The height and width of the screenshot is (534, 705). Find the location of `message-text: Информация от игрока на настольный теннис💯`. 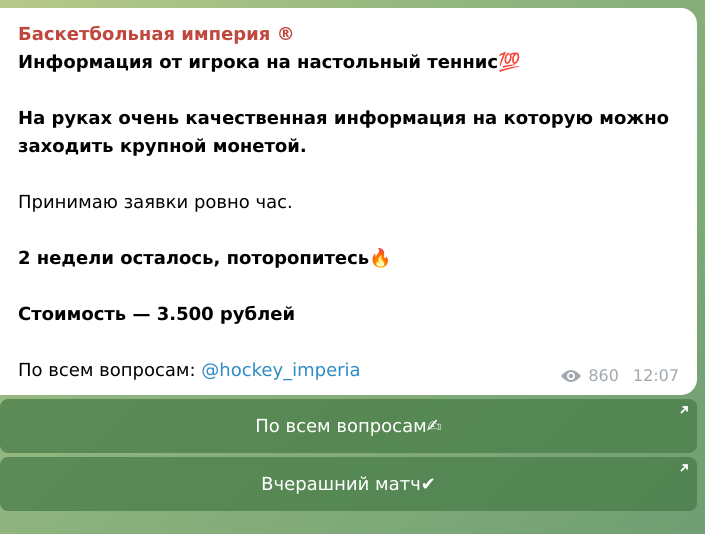

message-text: Информация от игрока на настольный теннис💯 is located at coordinates (270, 63).